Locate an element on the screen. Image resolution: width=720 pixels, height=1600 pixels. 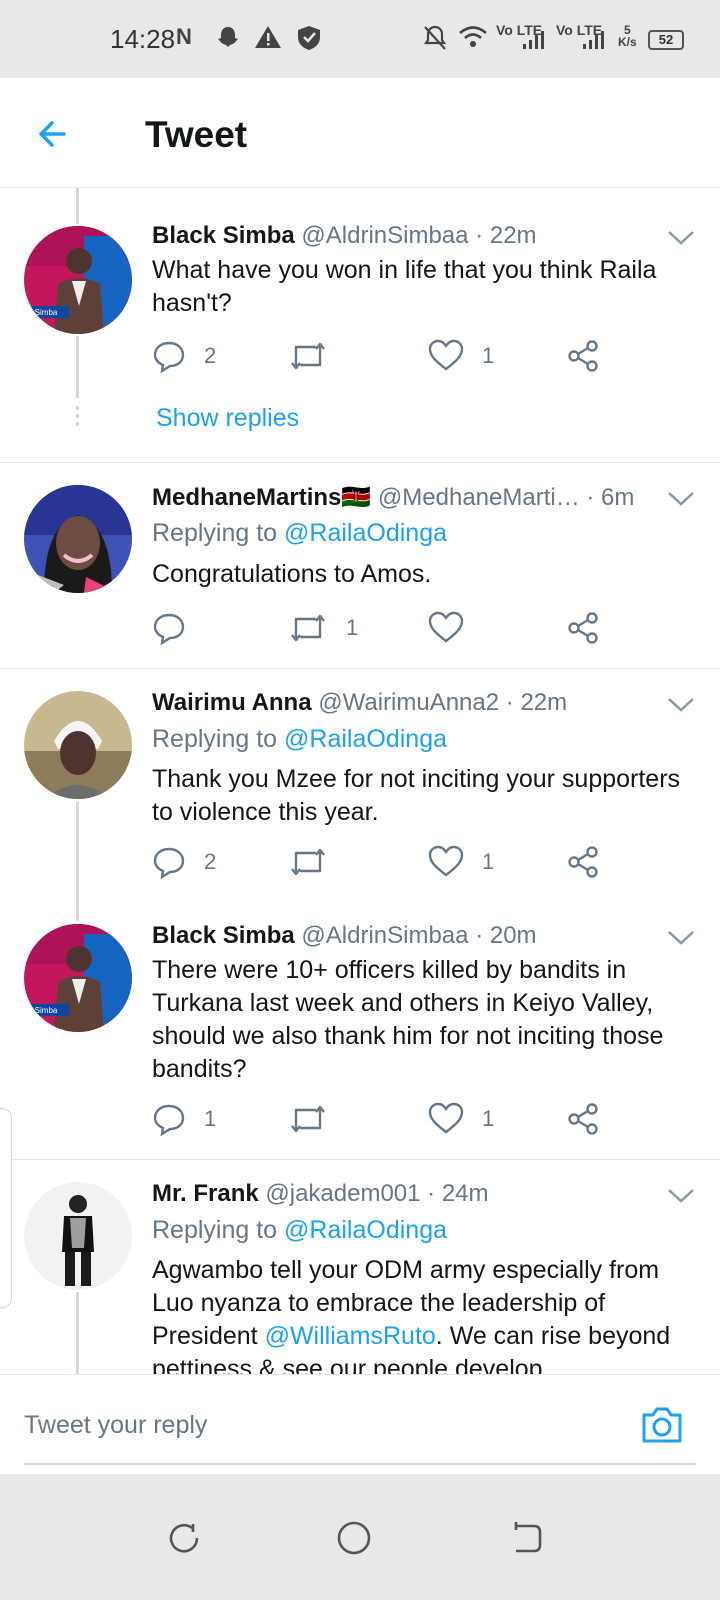
retweet-button: 1 is located at coordinates (323, 628).